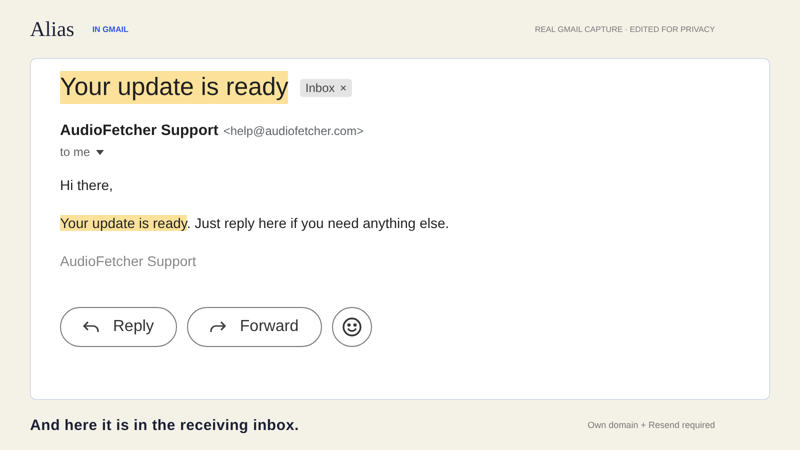  What do you see at coordinates (52, 29) in the screenshot?
I see `logo: Alias` at bounding box center [52, 29].